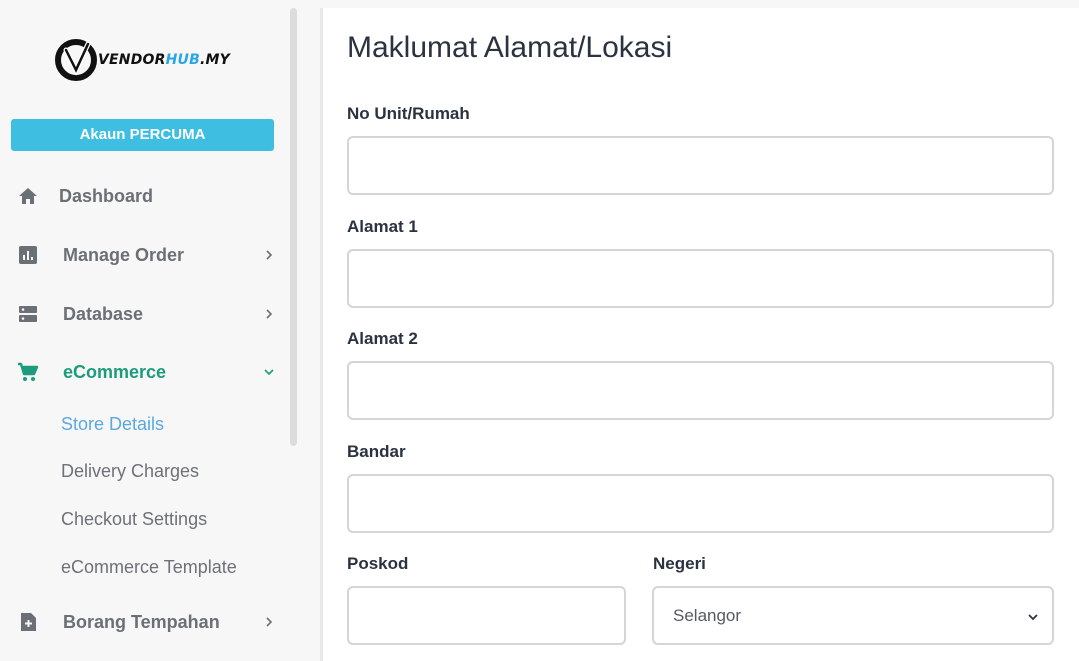 The height and width of the screenshot is (661, 1079). Describe the element at coordinates (164, 60) in the screenshot. I see `brand-name: VENDORHUB.MY` at that location.